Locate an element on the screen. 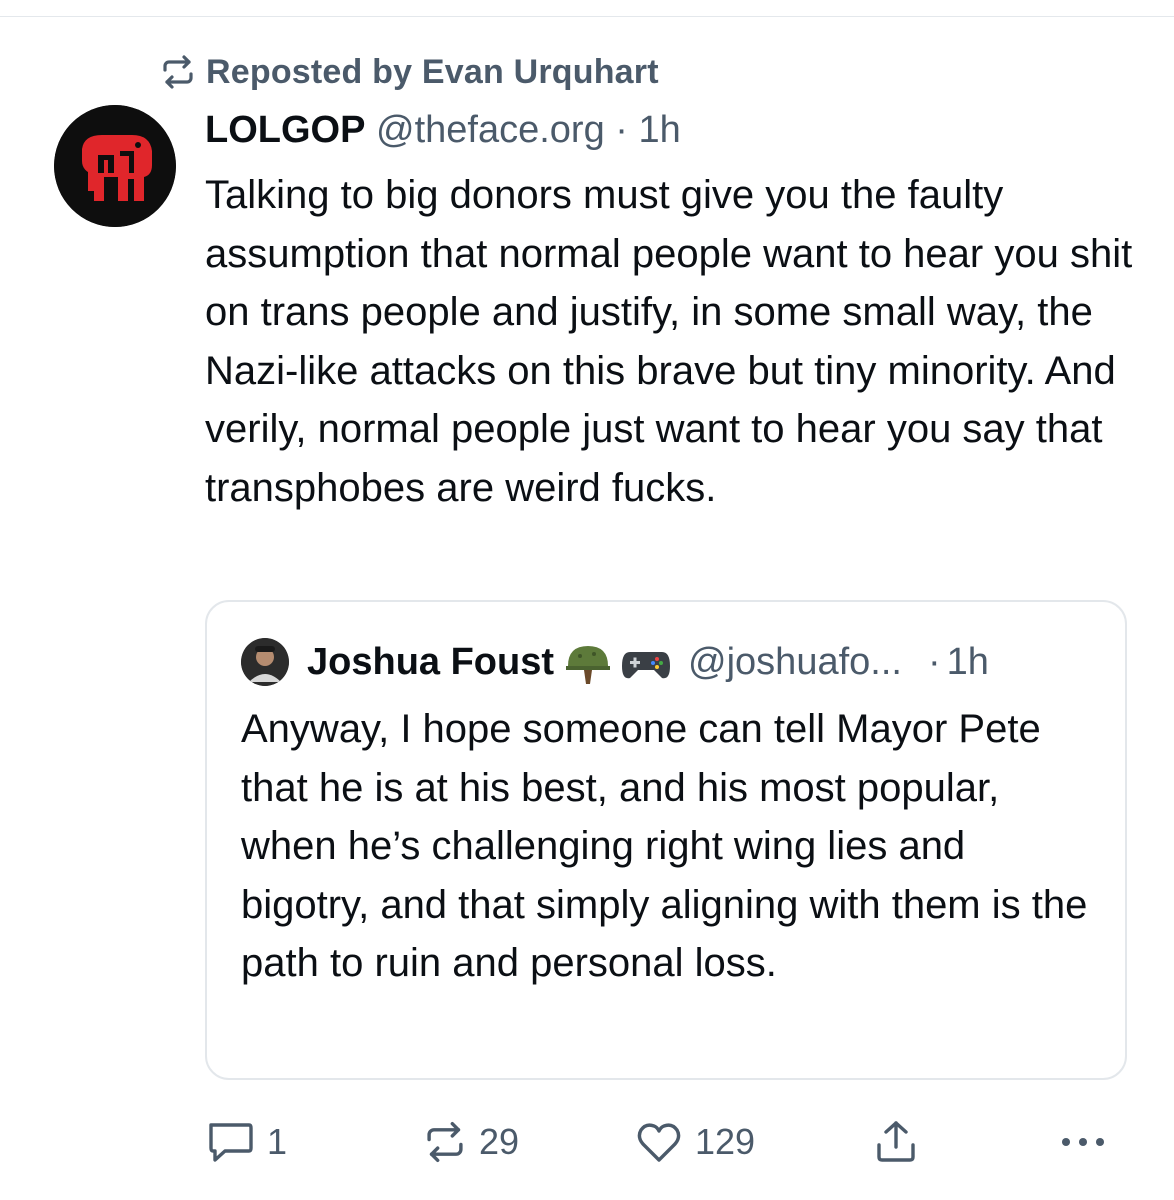 Image resolution: width=1174 pixels, height=1200 pixels. quote-author-name: Joshua Foust is located at coordinates (430, 662).